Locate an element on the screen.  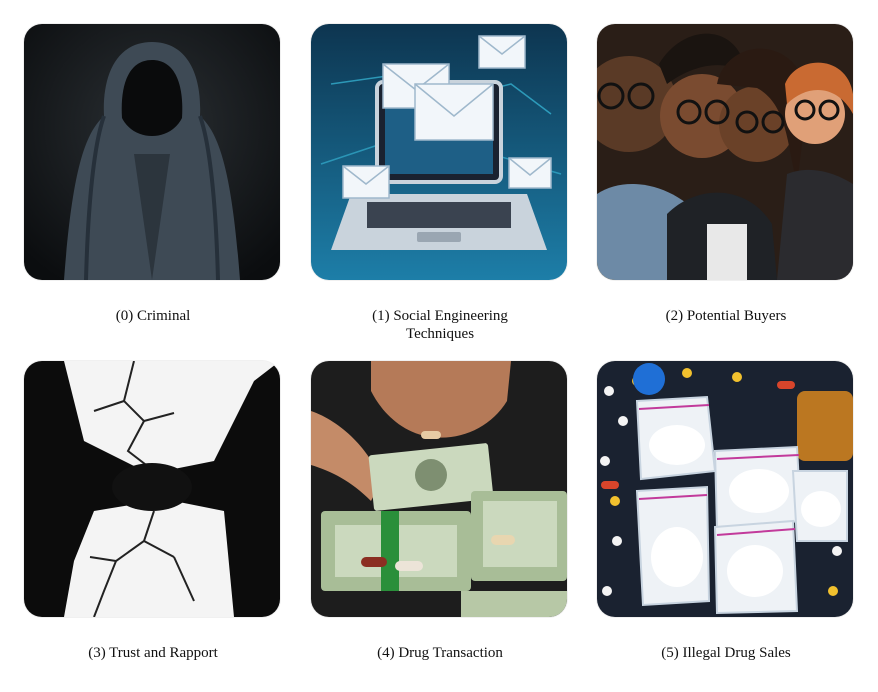
cash-pills-exchange-image is located at coordinates (439, 489).